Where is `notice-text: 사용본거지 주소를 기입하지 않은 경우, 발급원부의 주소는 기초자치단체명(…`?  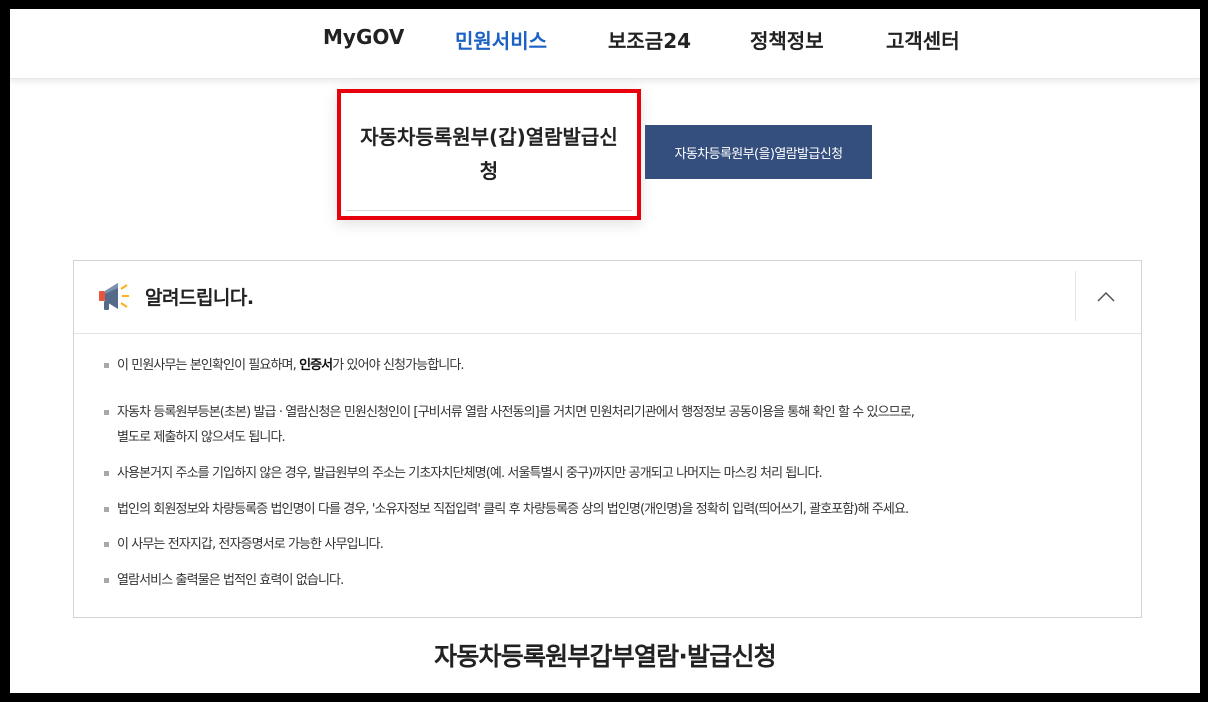
notice-text: 사용본거지 주소를 기입하지 않은 경우, 발급원부의 주소는 기초자치단체명(… is located at coordinates (470, 473).